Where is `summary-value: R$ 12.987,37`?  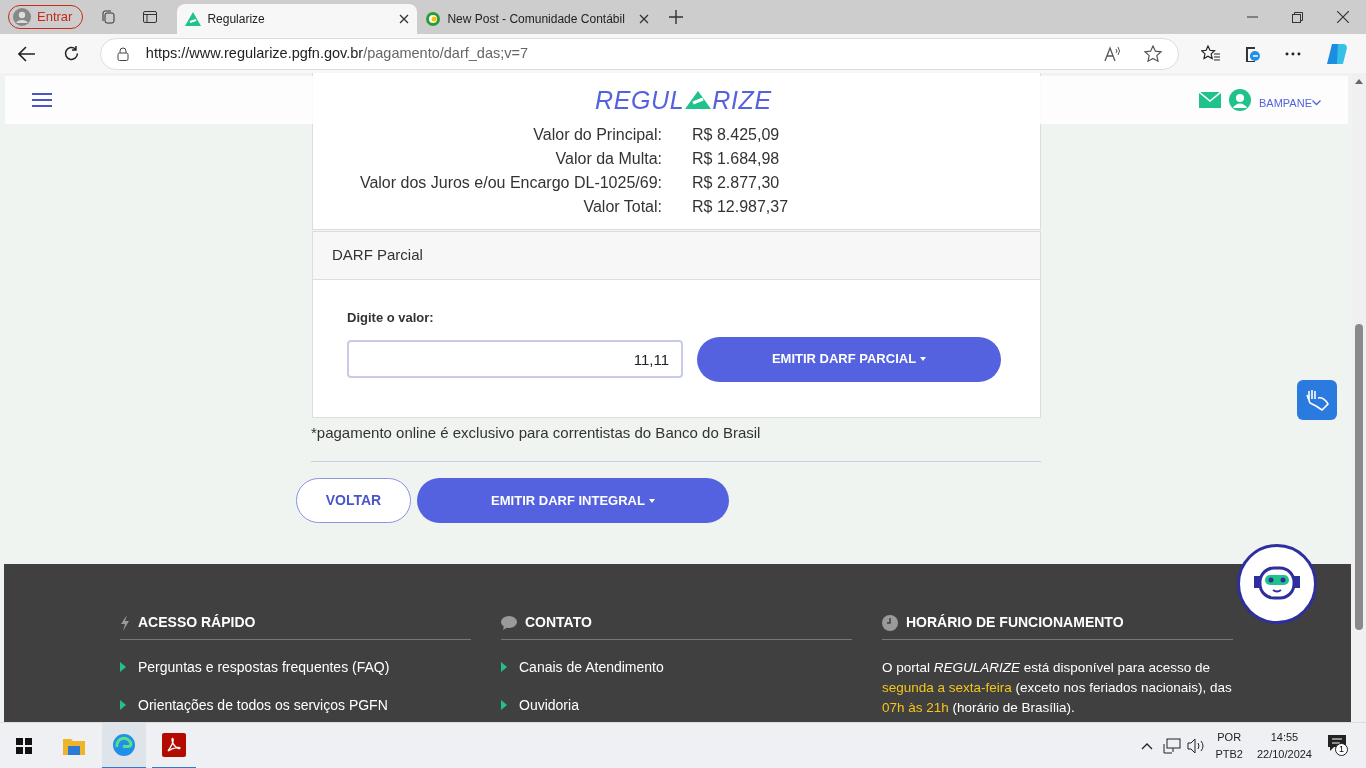
summary-value: R$ 12.987,37 is located at coordinates (740, 207).